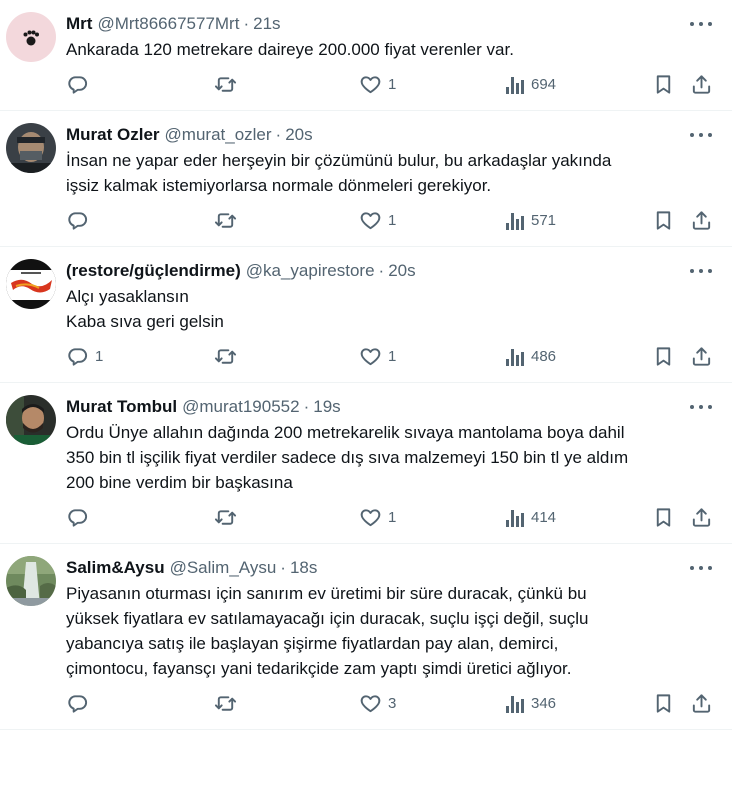 This screenshot has height=795, width=732. What do you see at coordinates (531, 703) in the screenshot?
I see `views-button: 346` at bounding box center [531, 703].